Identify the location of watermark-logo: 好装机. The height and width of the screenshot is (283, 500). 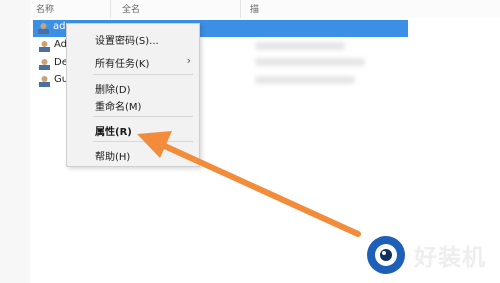
(429, 255).